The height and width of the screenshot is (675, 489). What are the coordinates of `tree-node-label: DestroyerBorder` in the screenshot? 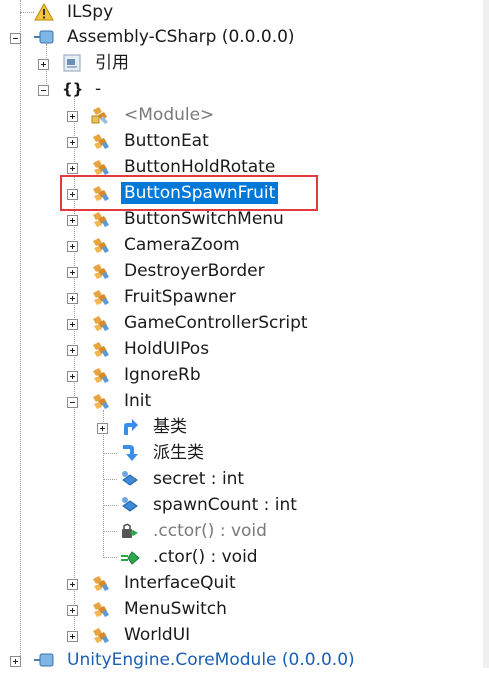 It's located at (194, 271).